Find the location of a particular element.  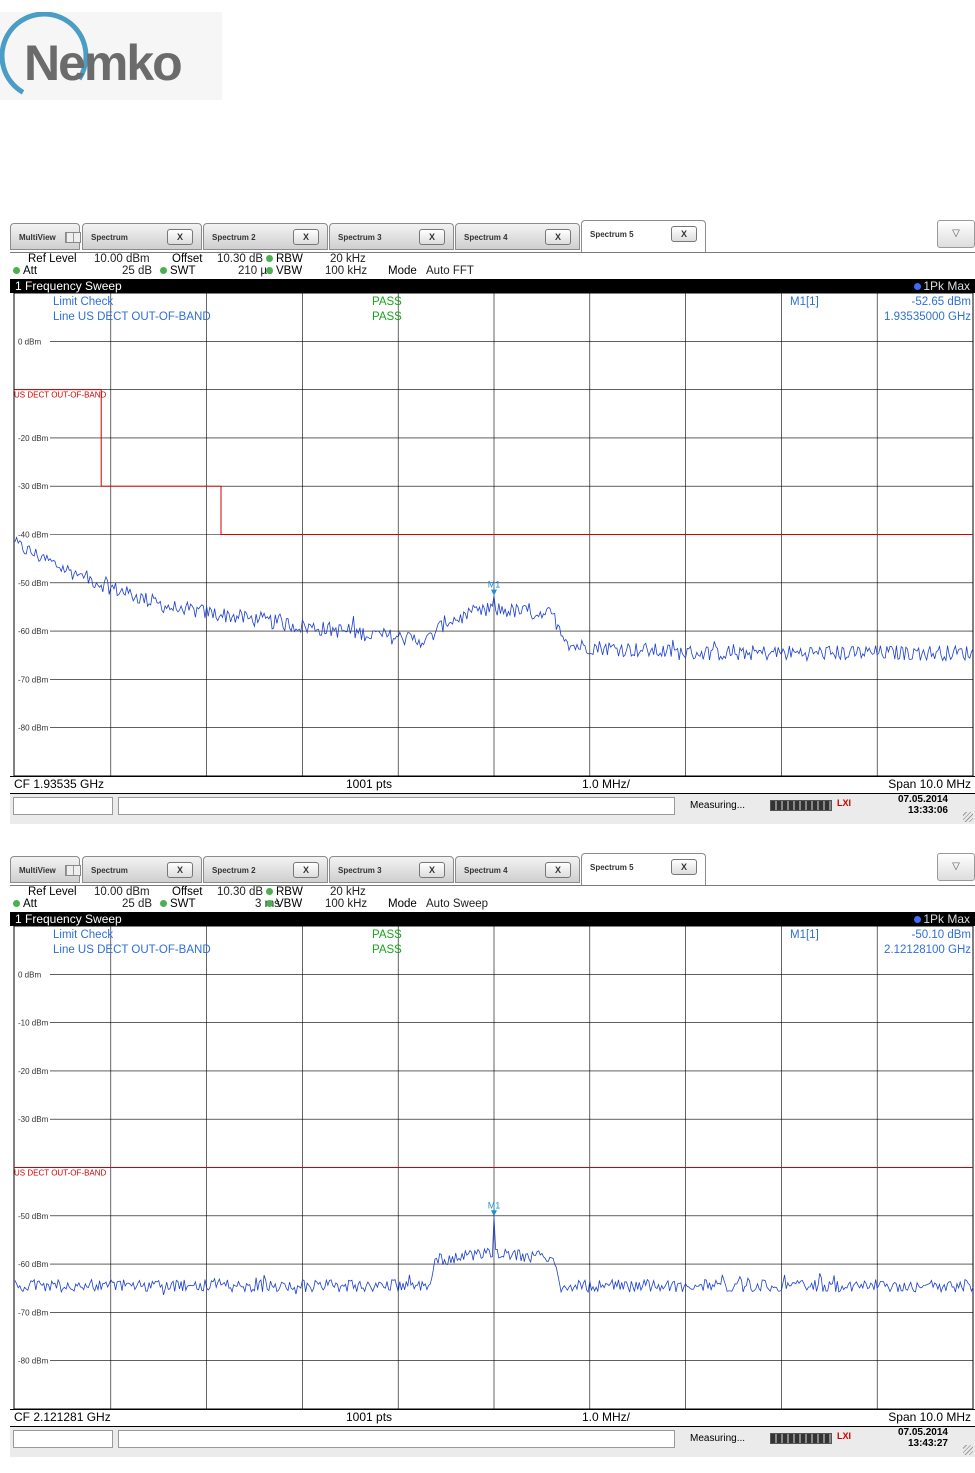

tab-label: Spectrum is located at coordinates (109, 870).